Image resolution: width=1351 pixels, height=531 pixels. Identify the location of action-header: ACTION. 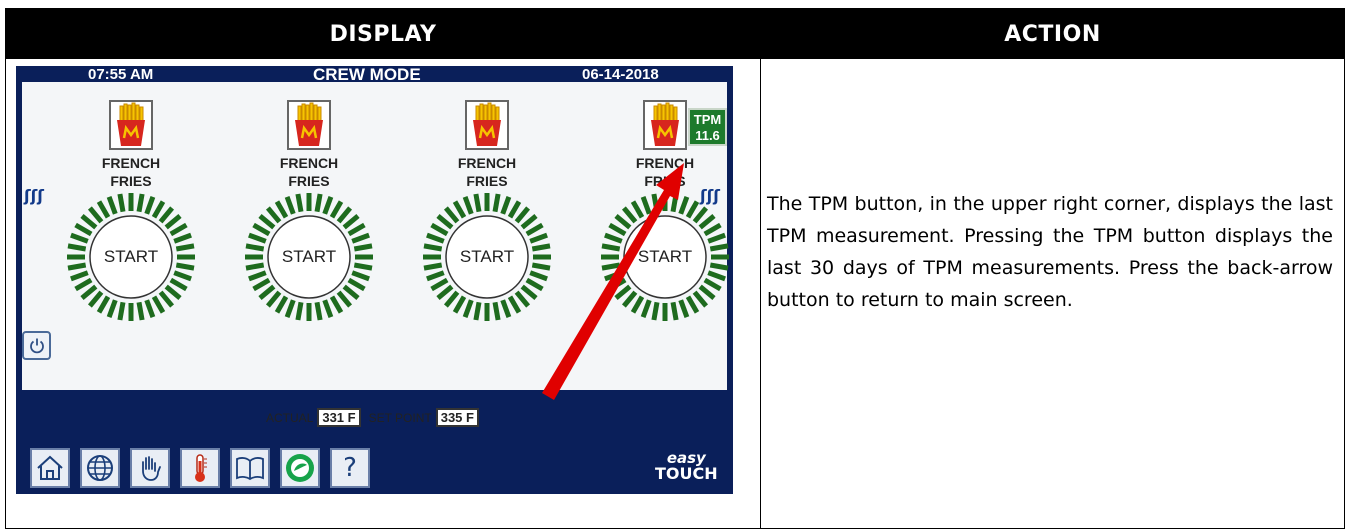
(1052, 34).